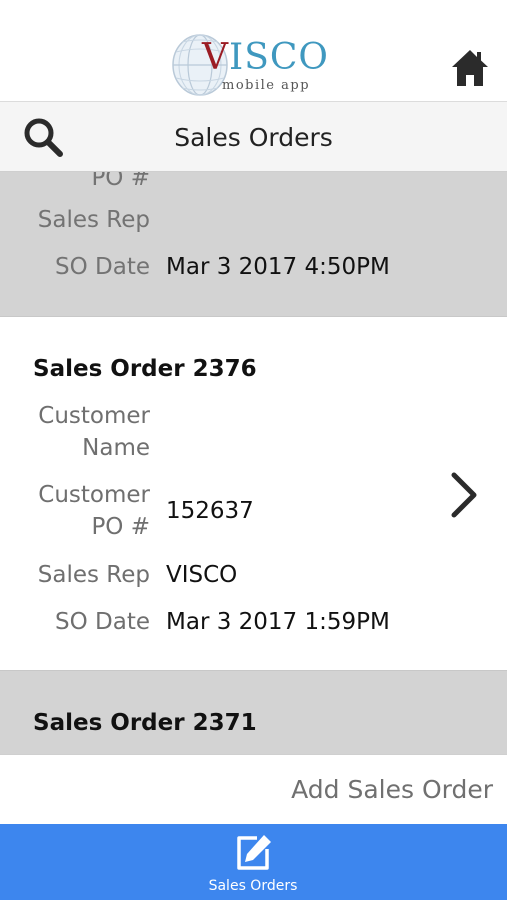 This screenshot has height=900, width=507. I want to click on edit-icon, so click(254, 852).